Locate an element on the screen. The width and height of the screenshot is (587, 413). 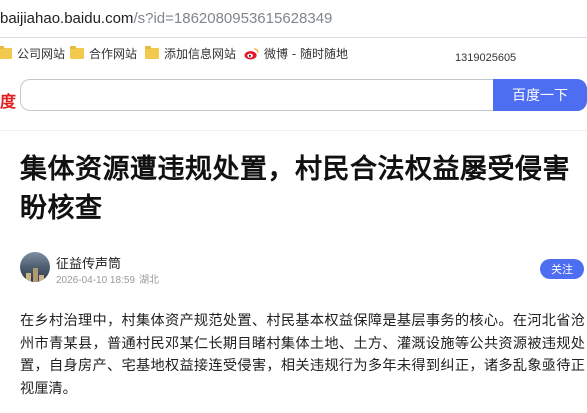
follow-button: 关注 is located at coordinates (562, 269).